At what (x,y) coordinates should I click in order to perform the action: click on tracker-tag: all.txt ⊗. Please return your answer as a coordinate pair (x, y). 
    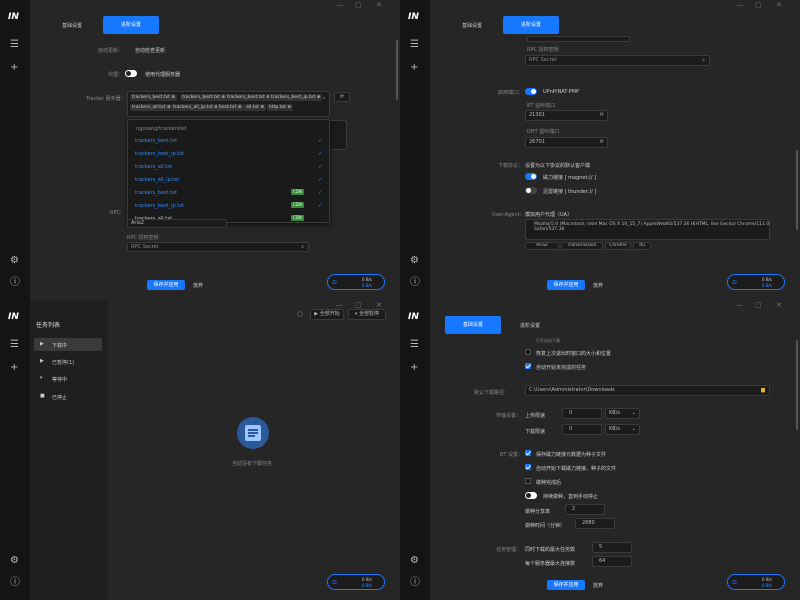
    Looking at the image, I should click on (255, 107).